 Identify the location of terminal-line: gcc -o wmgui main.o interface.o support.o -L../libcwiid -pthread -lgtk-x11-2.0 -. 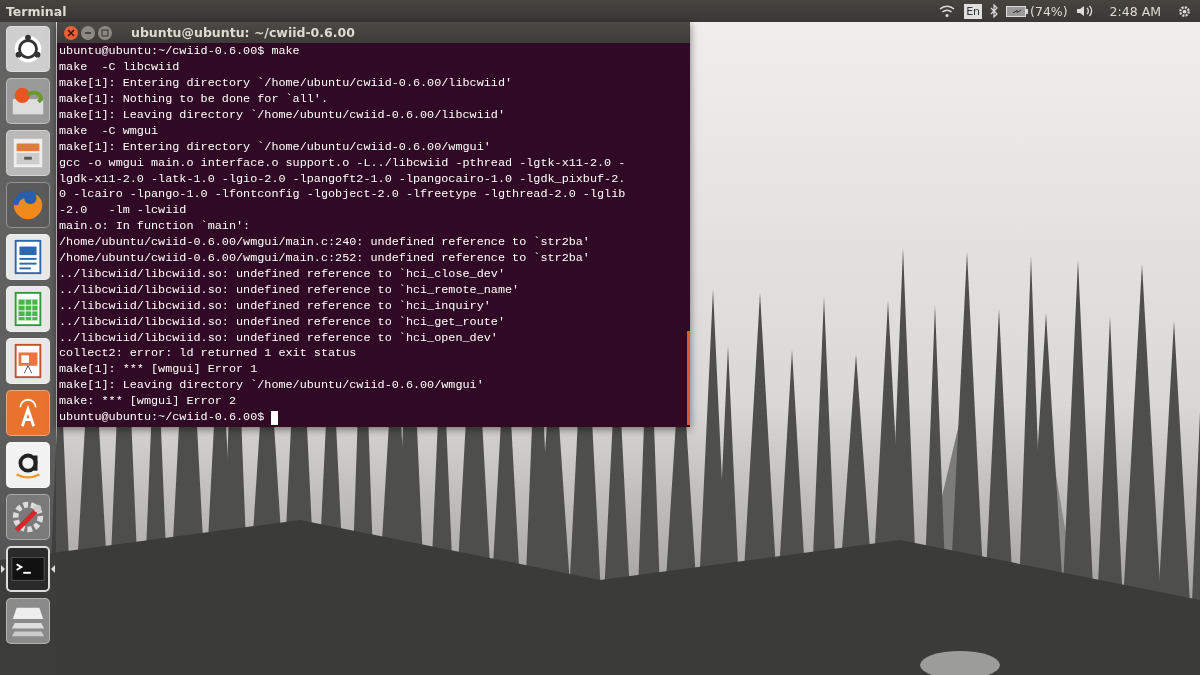
(343, 163).